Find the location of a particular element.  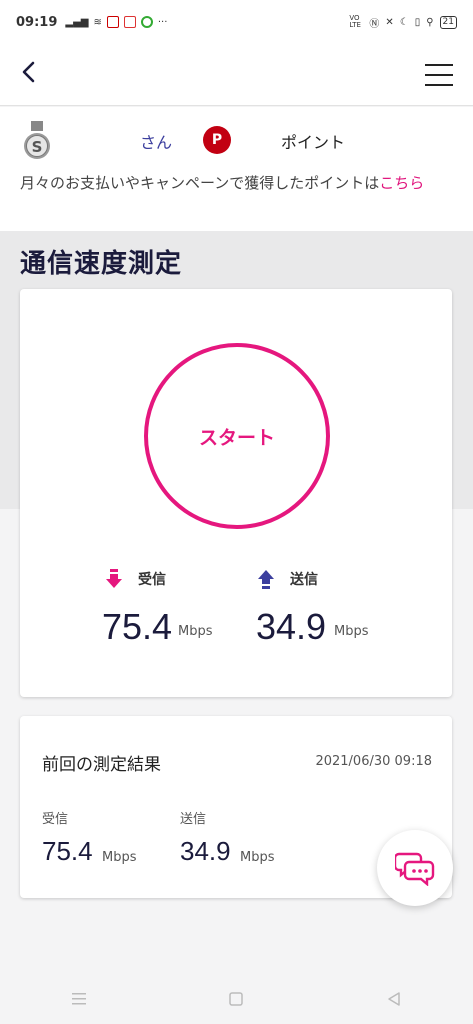

status-bar: 09:19 ▂▄▆ ≋ ··· VO LTE Ⓝ ✕ ☾ ▯ ⚲ 21 is located at coordinates (236, 22).